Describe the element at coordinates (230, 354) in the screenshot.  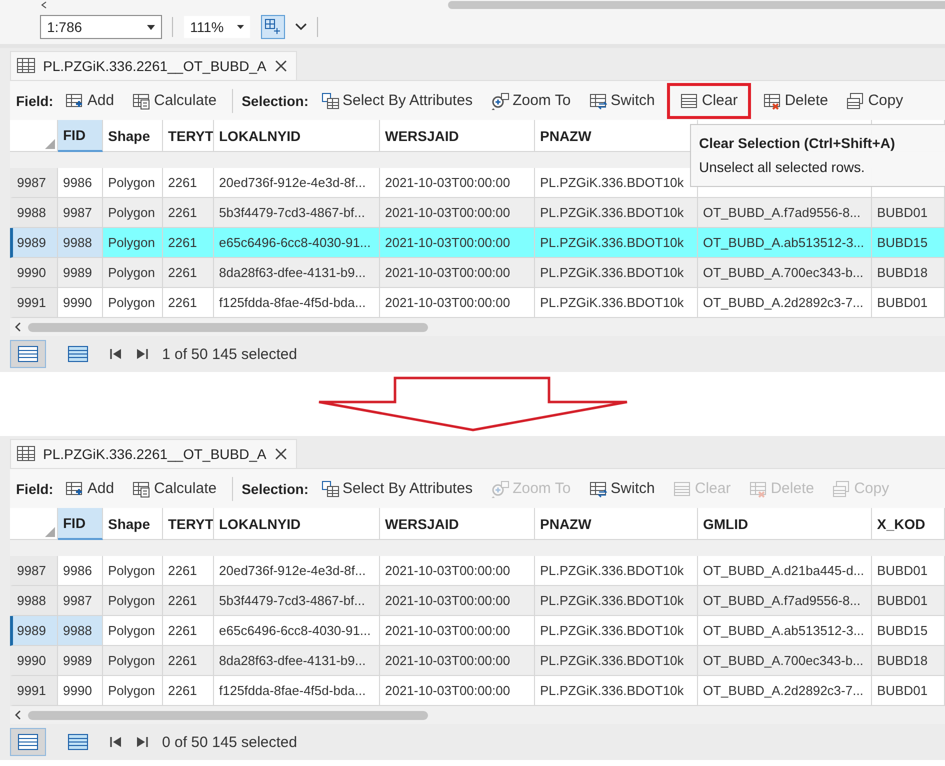
I see `selection-count: 1 of 50 145 selected` at that location.